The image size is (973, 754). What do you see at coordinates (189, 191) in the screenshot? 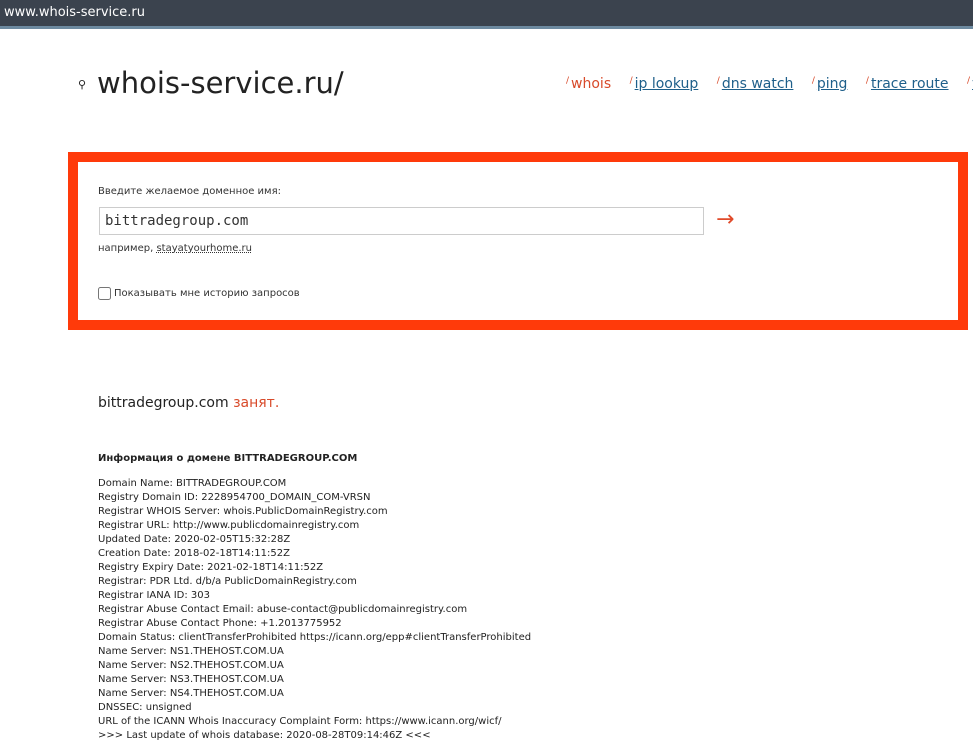
I see `domain-label: Введите желаемое доменное имя:` at bounding box center [189, 191].